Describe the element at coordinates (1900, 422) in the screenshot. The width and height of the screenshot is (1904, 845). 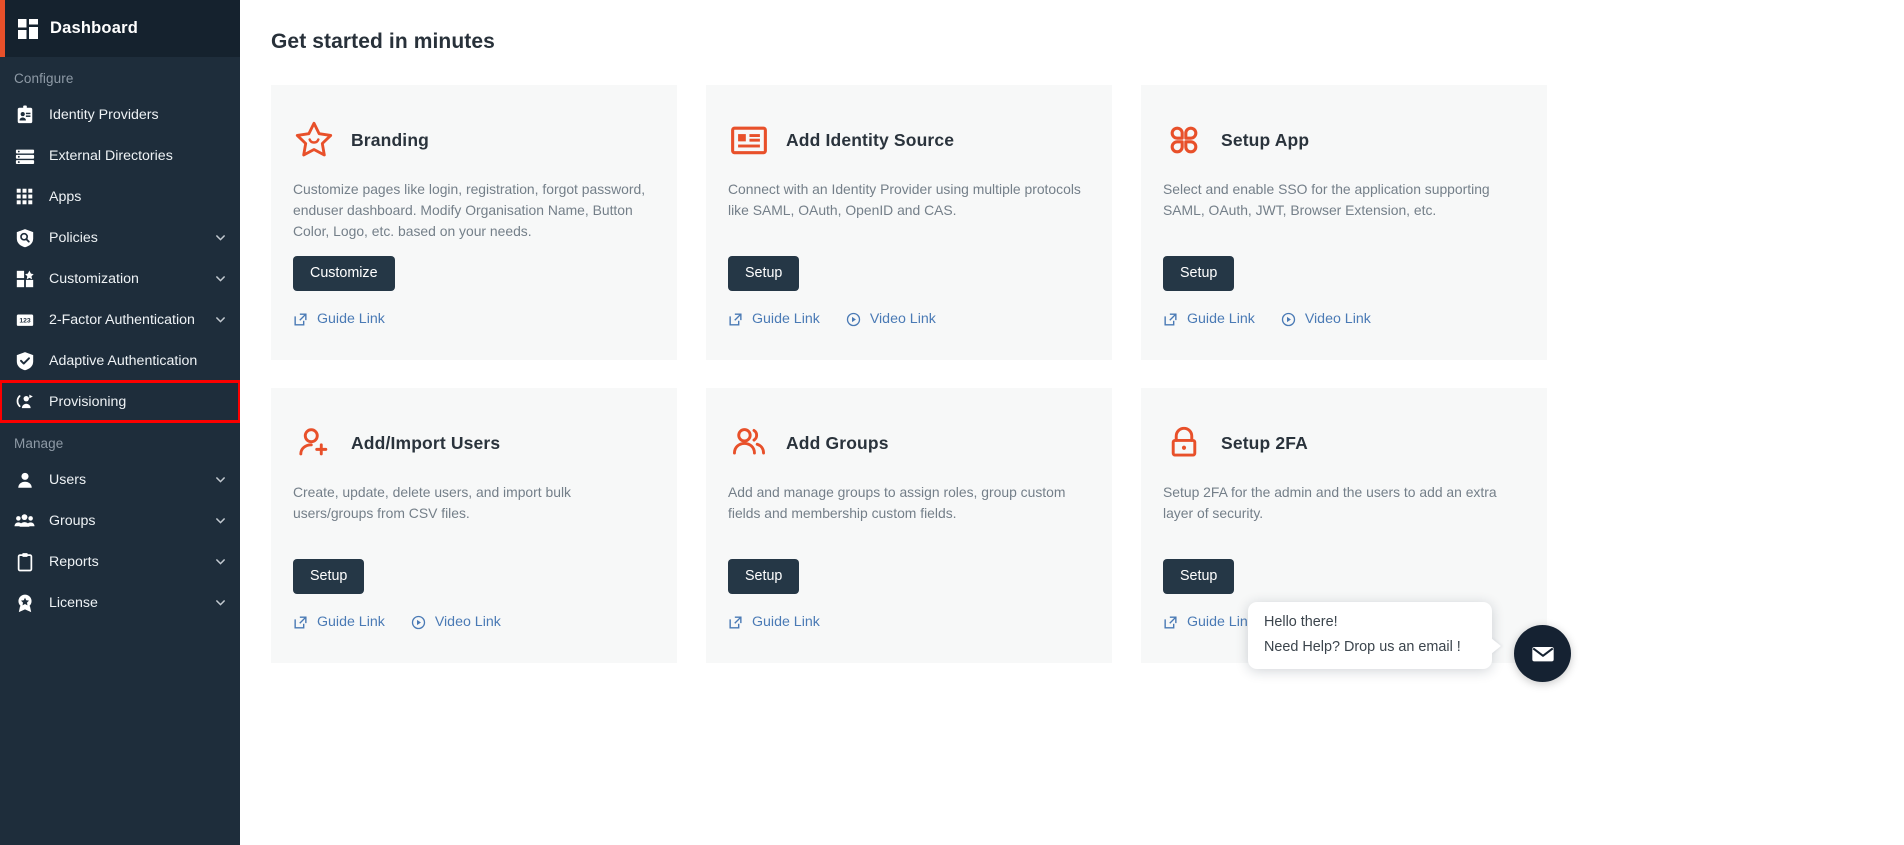
I see `scrollbar-track` at that location.